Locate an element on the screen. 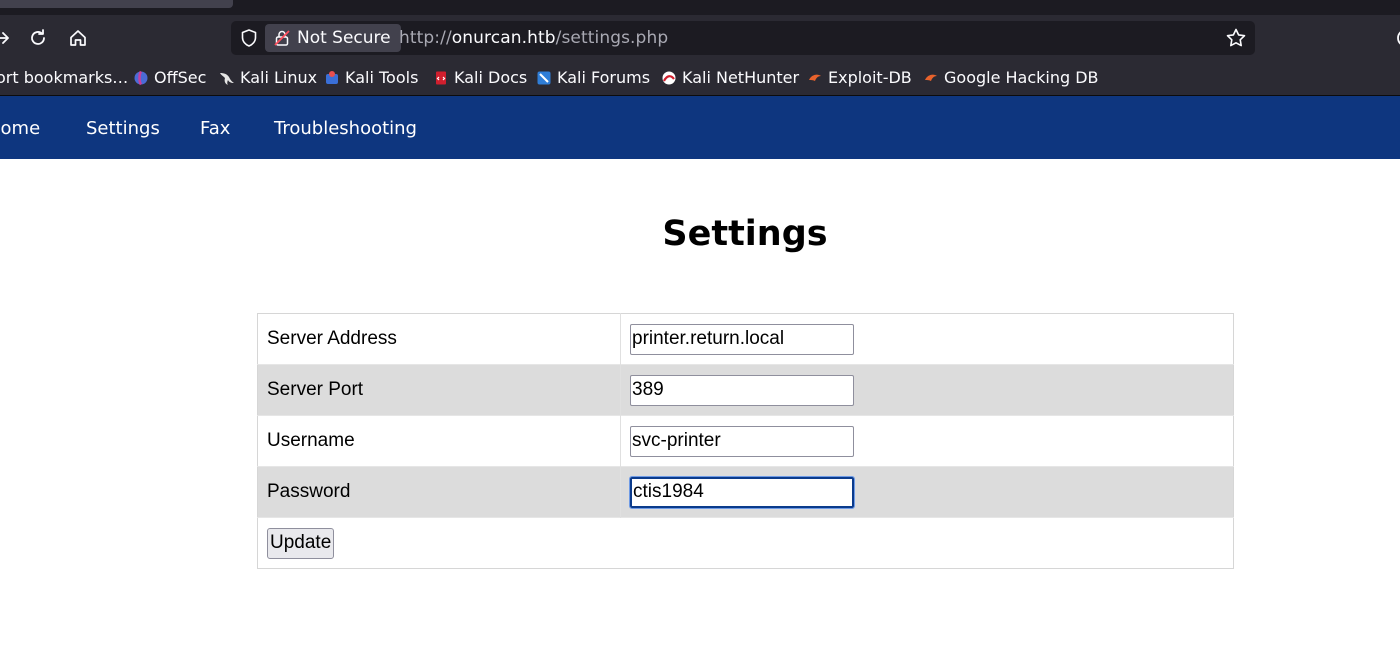  bookmark-kali-nethunter: Kali NetHunter is located at coordinates (730, 77).